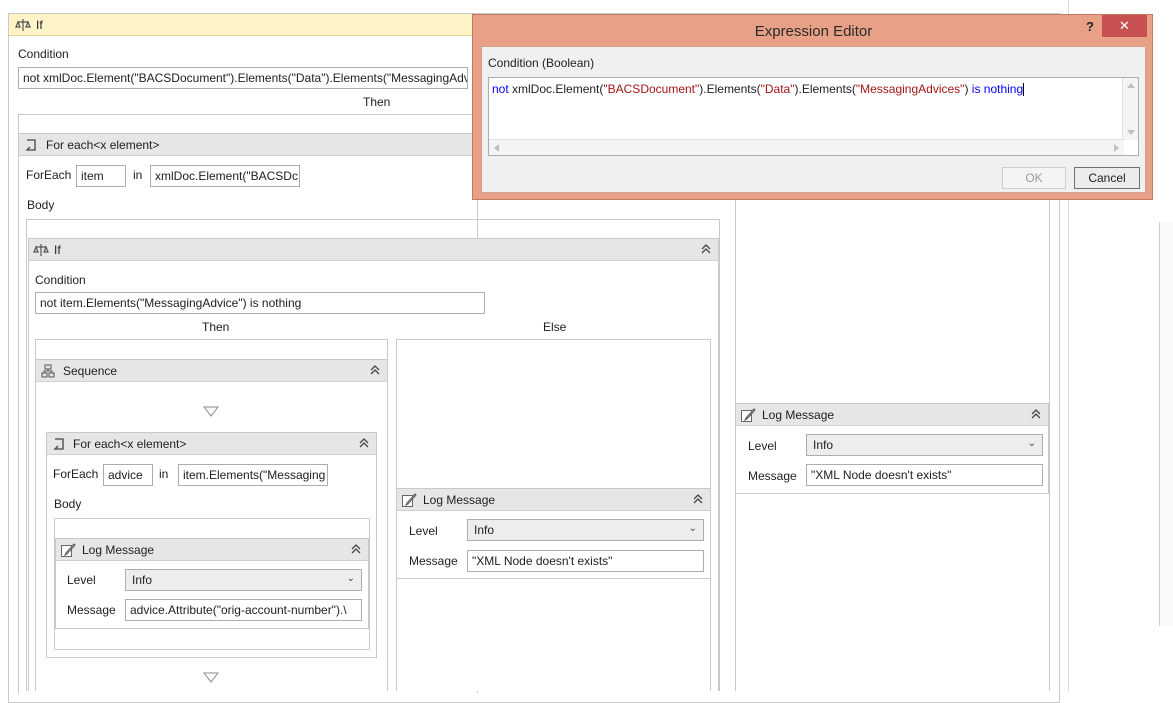 The height and width of the screenshot is (703, 1173). Describe the element at coordinates (39, 25) in the screenshot. I see `outer-if-title: If` at that location.